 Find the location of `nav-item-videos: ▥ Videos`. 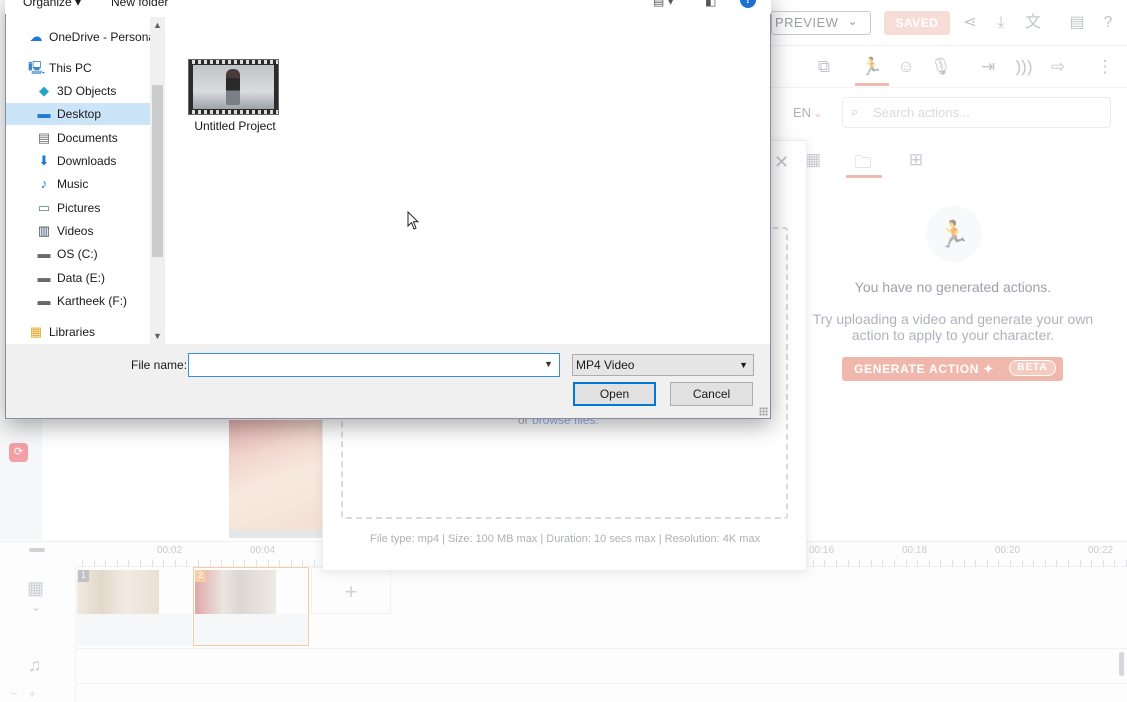

nav-item-videos: ▥ Videos is located at coordinates (78, 231).